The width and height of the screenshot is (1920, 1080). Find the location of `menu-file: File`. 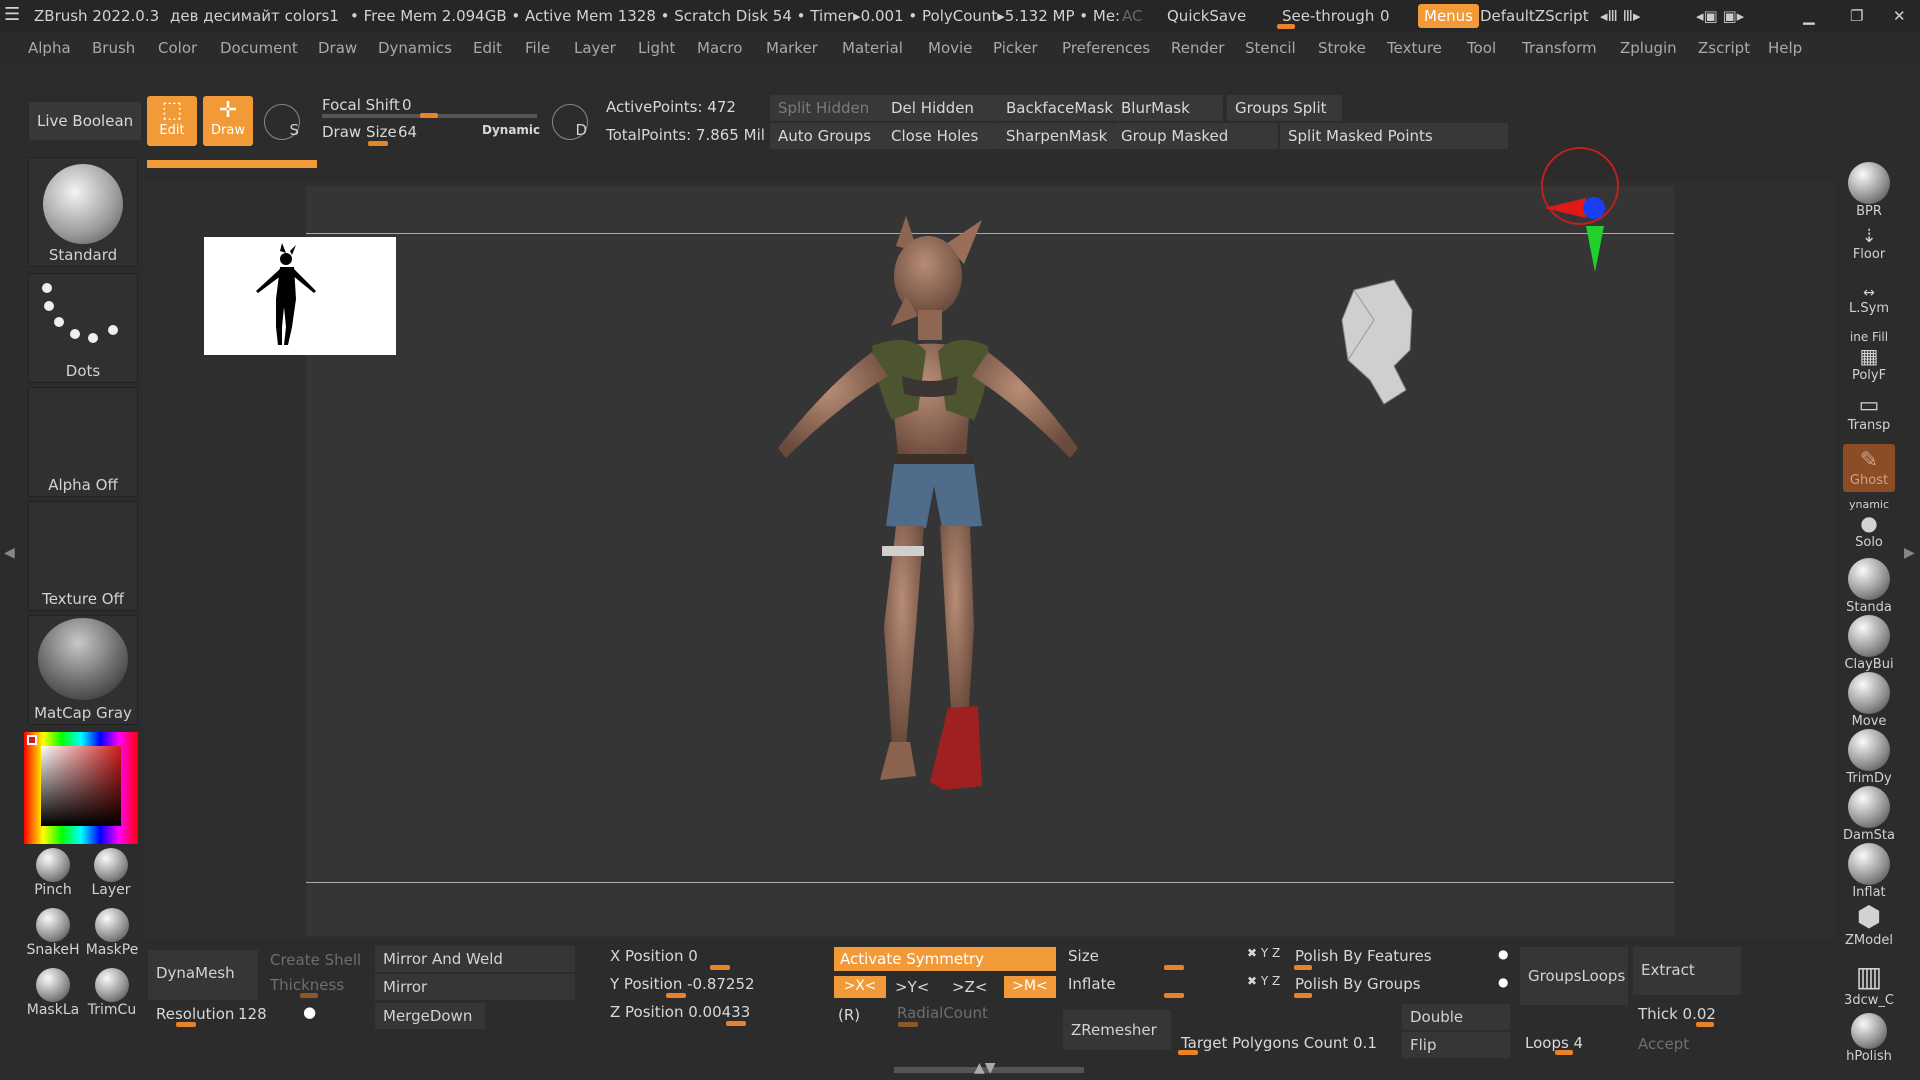

menu-file: File is located at coordinates (537, 48).